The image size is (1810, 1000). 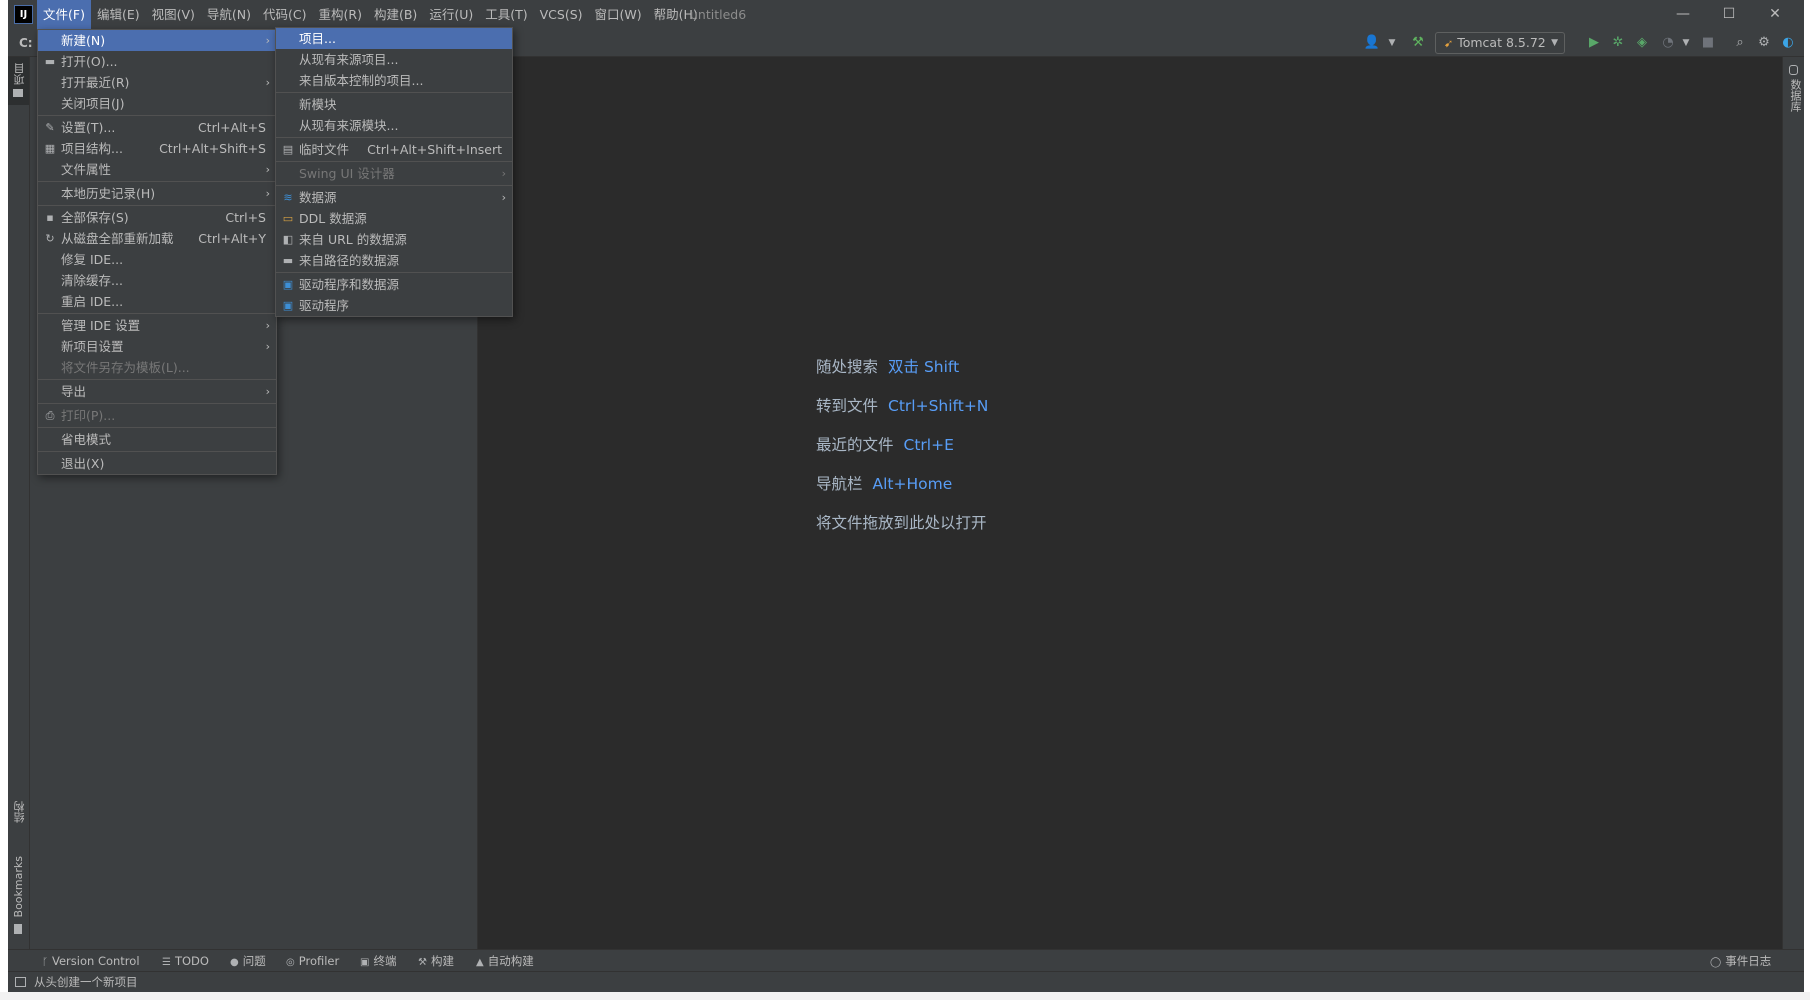 What do you see at coordinates (74, 391) in the screenshot?
I see `menu-item-label: 导出` at bounding box center [74, 391].